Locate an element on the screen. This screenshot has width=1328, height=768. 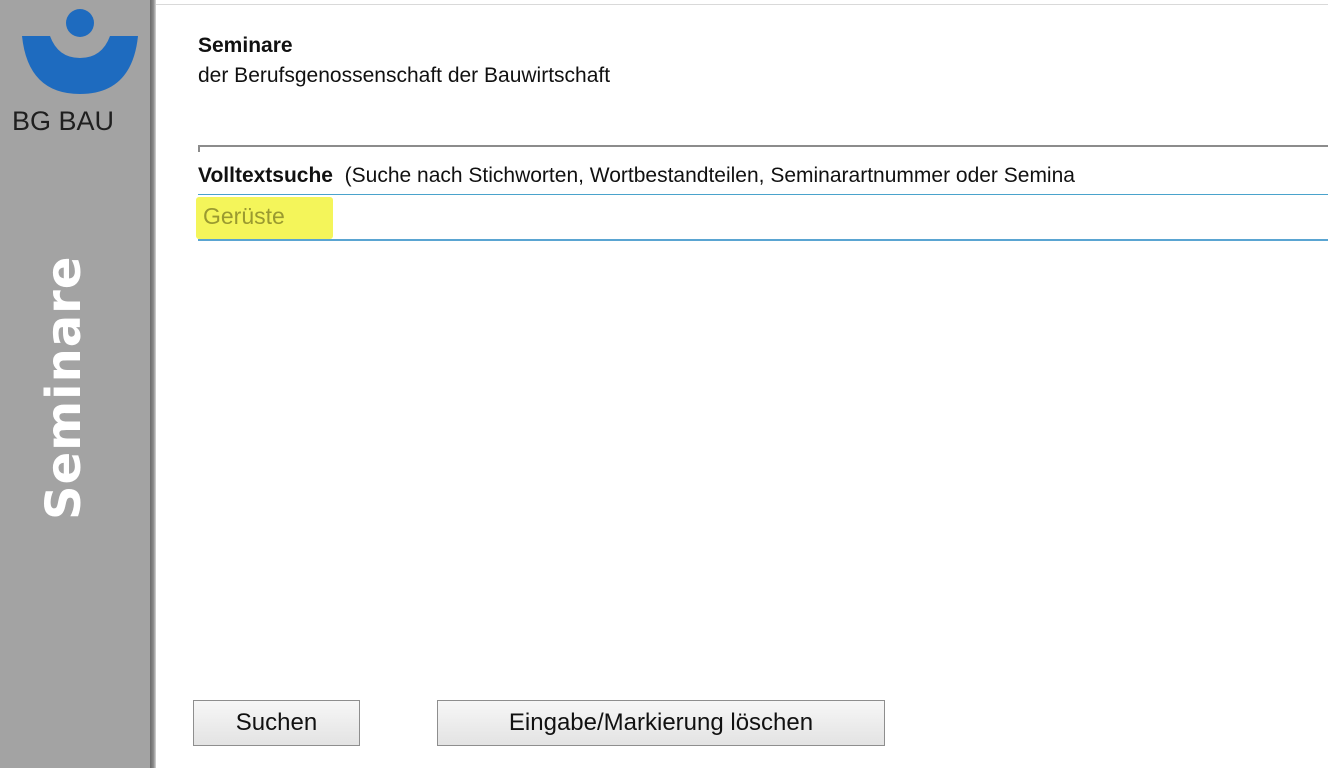
search-label: Volltextsuche is located at coordinates (265, 175).